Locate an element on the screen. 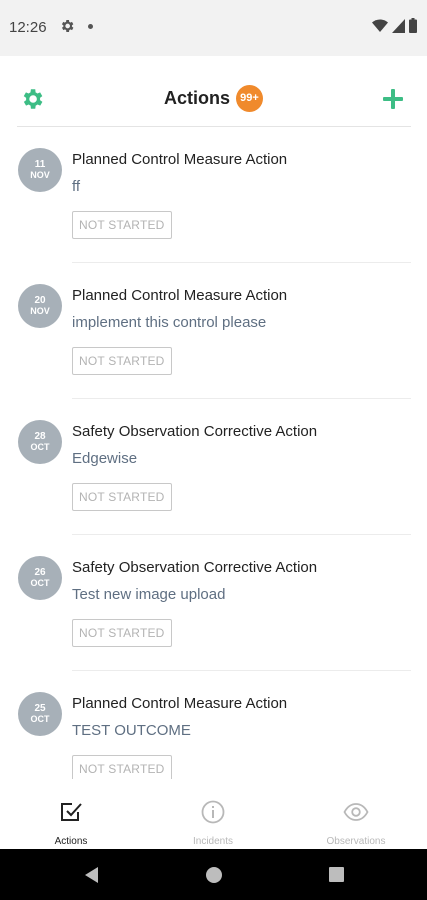 The height and width of the screenshot is (900, 427). wifi-icon is located at coordinates (380, 25).